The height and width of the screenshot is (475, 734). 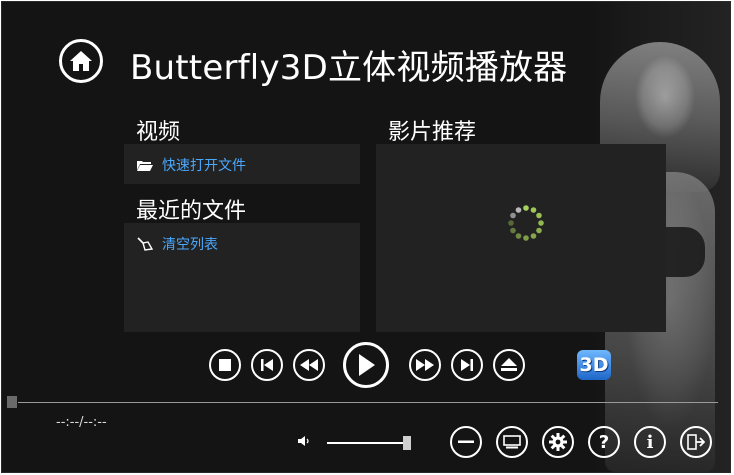 What do you see at coordinates (12, 402) in the screenshot?
I see `progress-handle` at bounding box center [12, 402].